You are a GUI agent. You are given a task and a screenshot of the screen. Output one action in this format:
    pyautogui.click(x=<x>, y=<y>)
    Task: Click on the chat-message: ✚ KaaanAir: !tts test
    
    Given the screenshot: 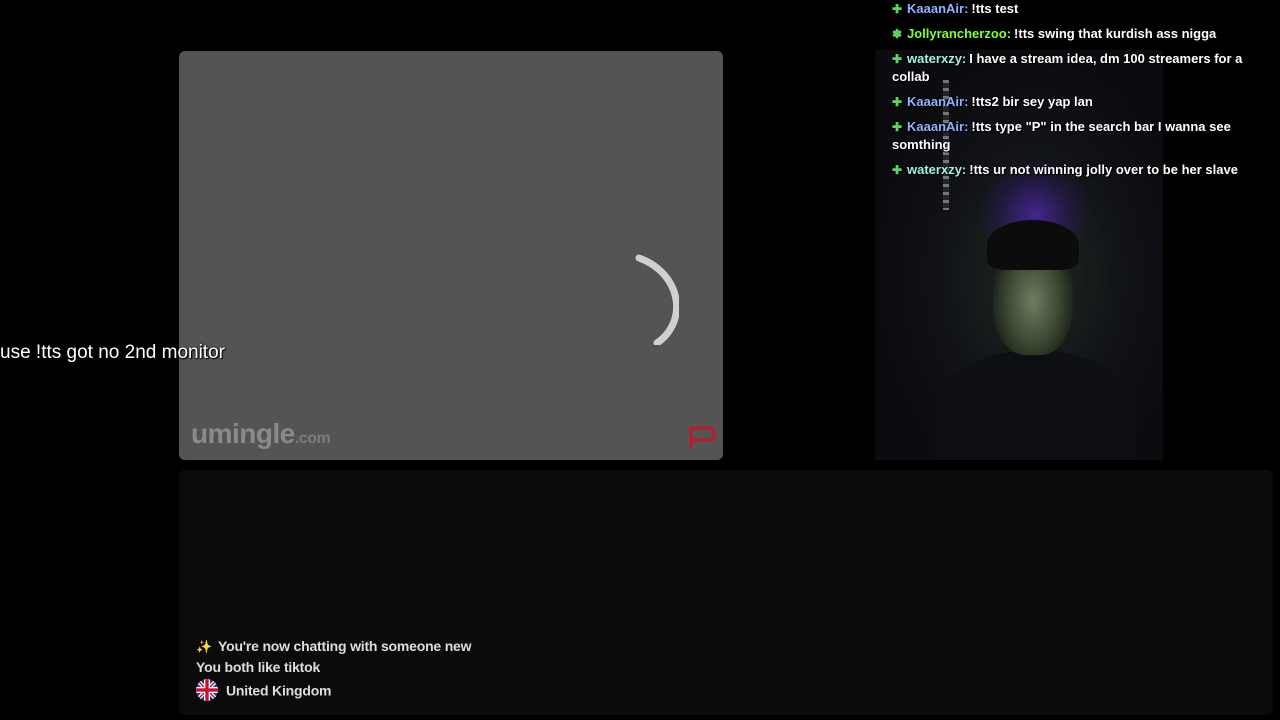 What is the action you would take?
    pyautogui.click(x=1078, y=9)
    